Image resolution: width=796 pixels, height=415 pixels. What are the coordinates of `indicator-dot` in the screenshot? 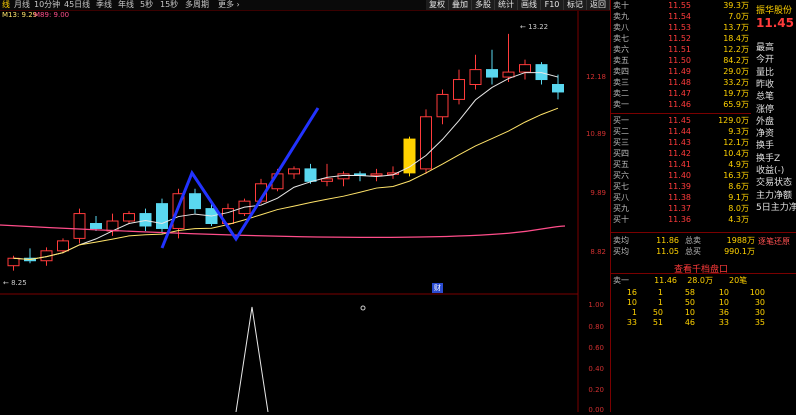 It's located at (363, 308).